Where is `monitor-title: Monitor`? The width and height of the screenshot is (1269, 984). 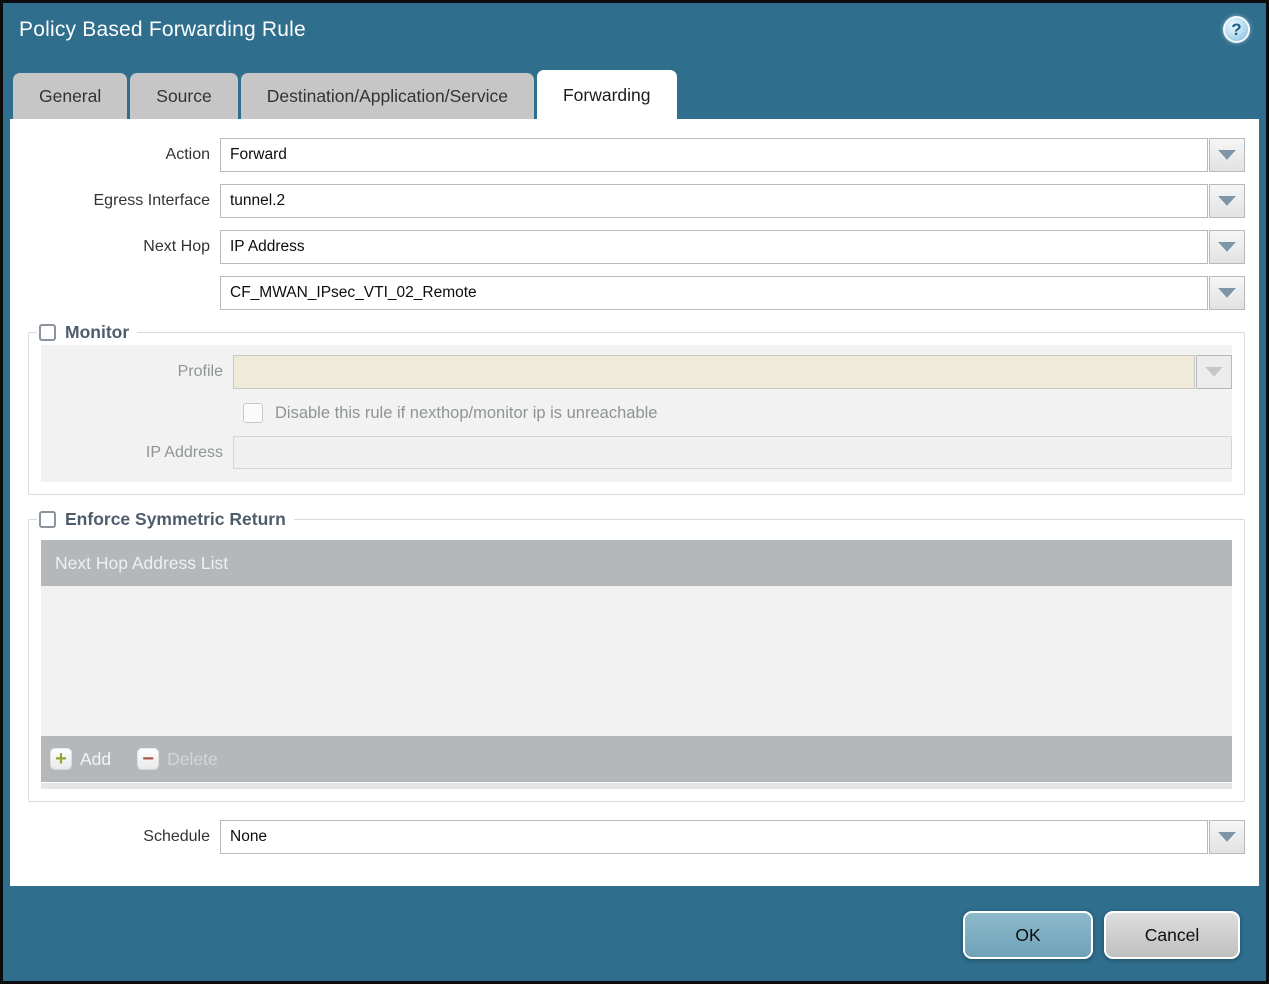
monitor-title: Monitor is located at coordinates (97, 332).